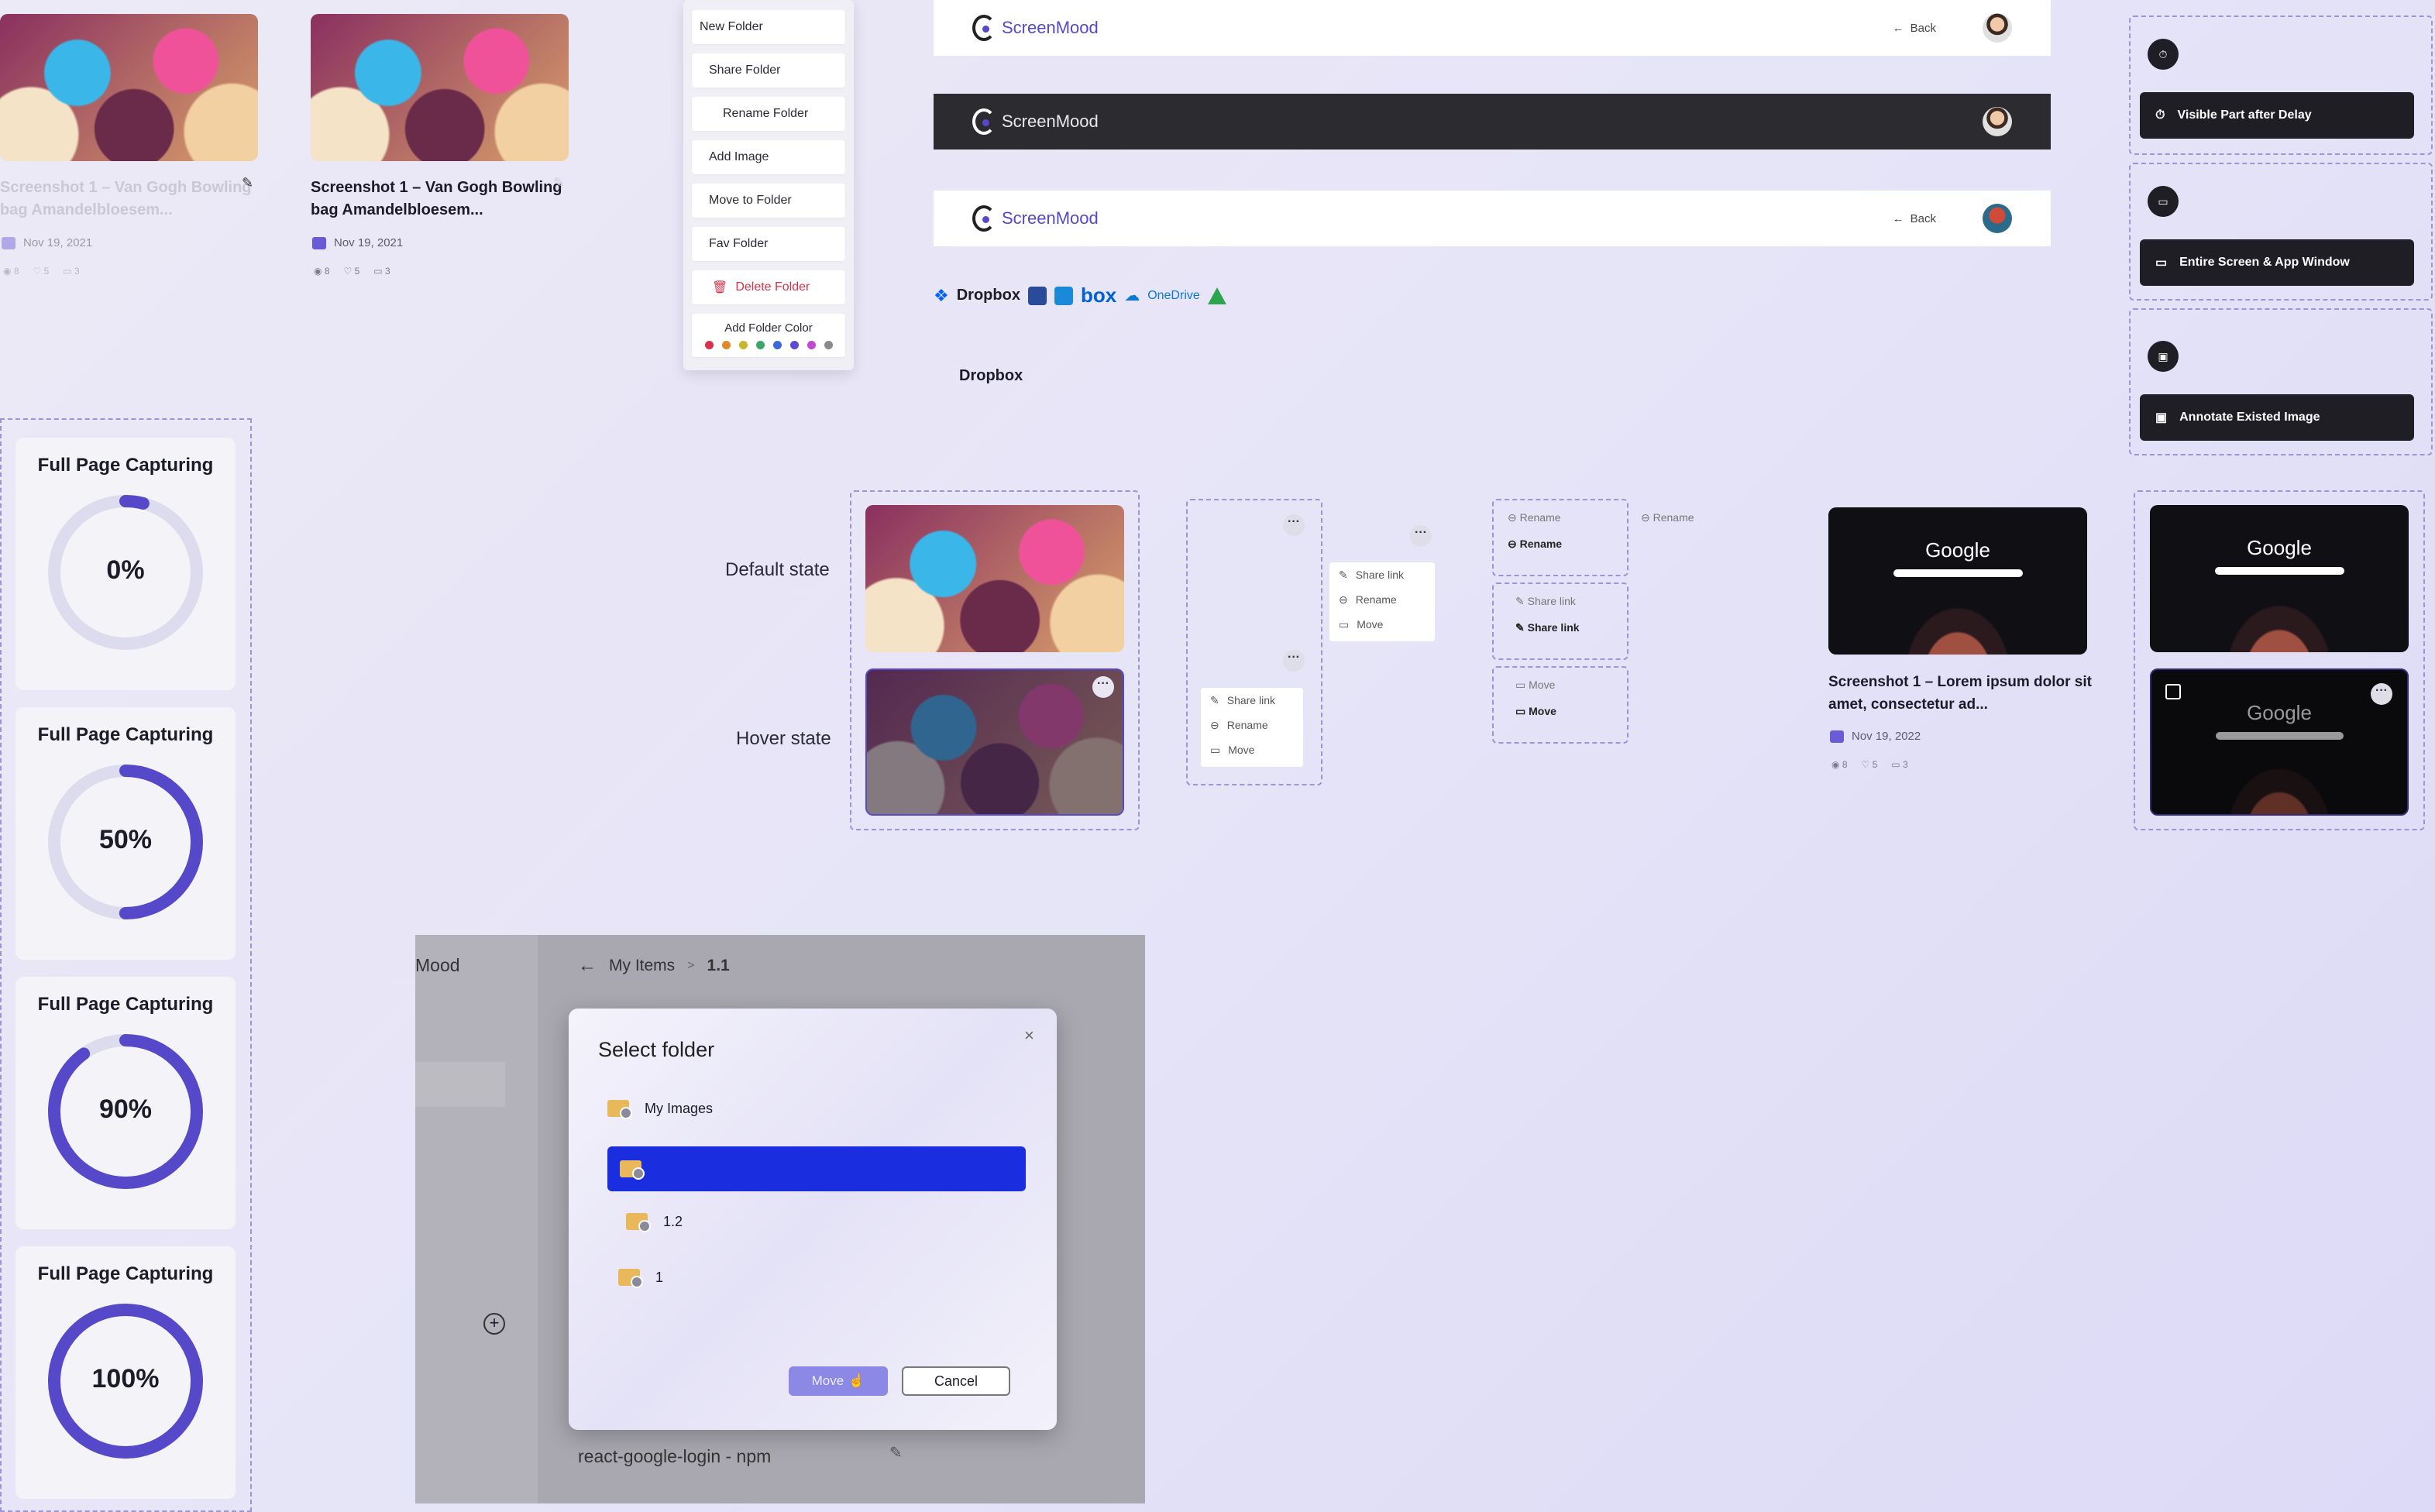 The image size is (2435, 1512). Describe the element at coordinates (71, 271) in the screenshot. I see `comments-stat: ▭ 3` at that location.